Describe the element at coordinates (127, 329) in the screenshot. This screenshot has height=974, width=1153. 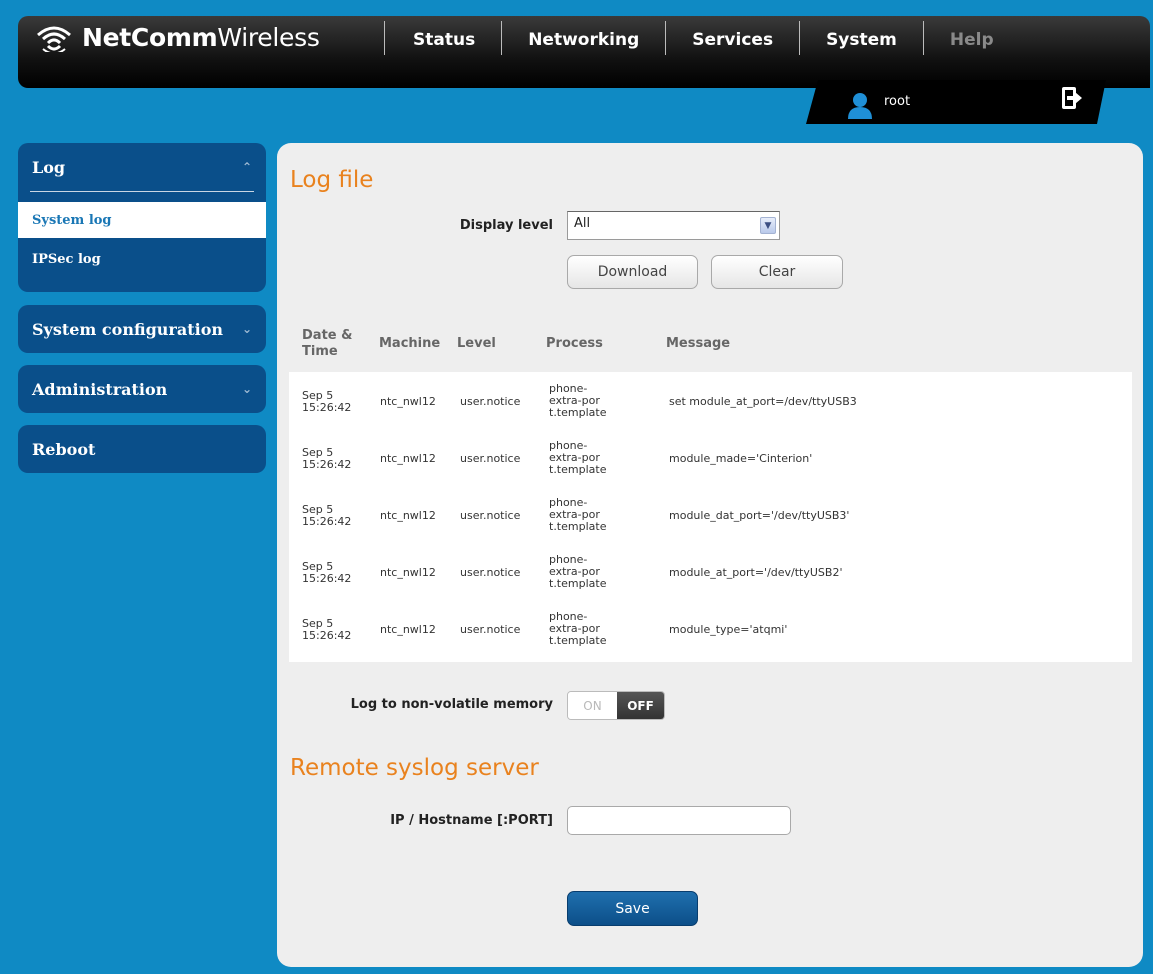
I see `sidebar-system-configuration-title: System configuration` at that location.